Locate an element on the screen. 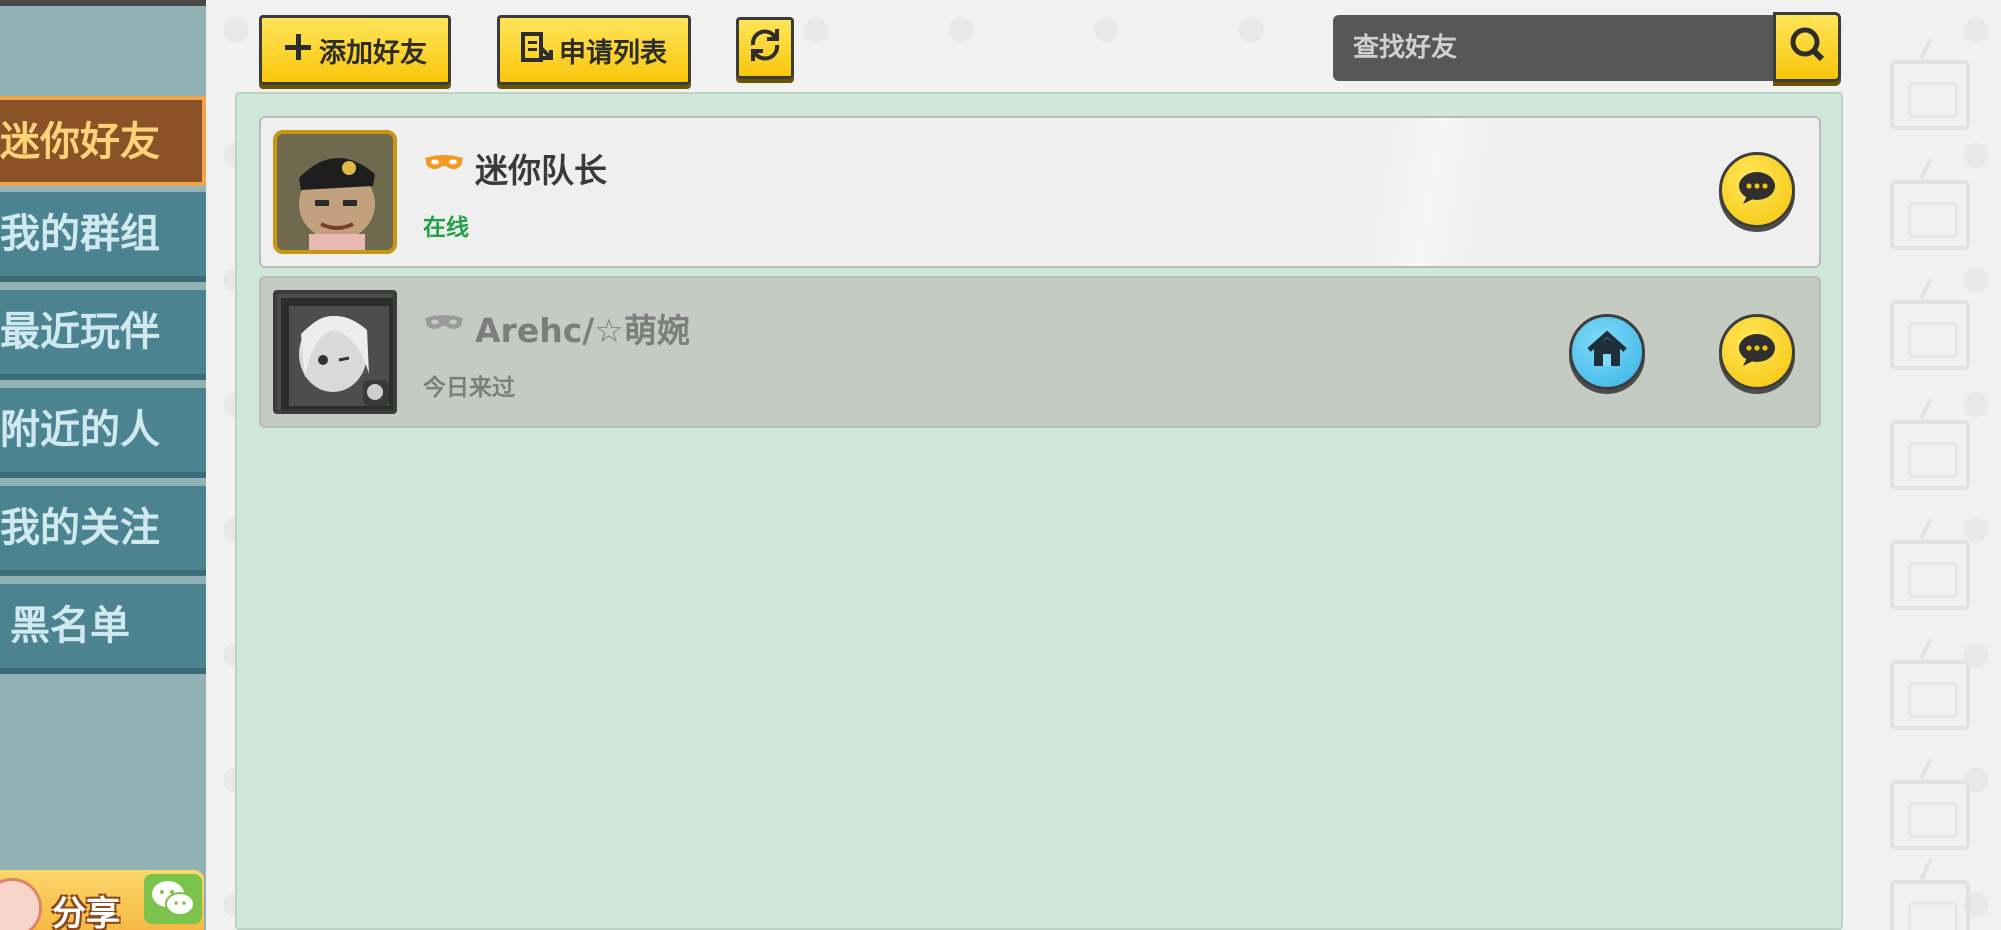  refresh-button is located at coordinates (765, 48).